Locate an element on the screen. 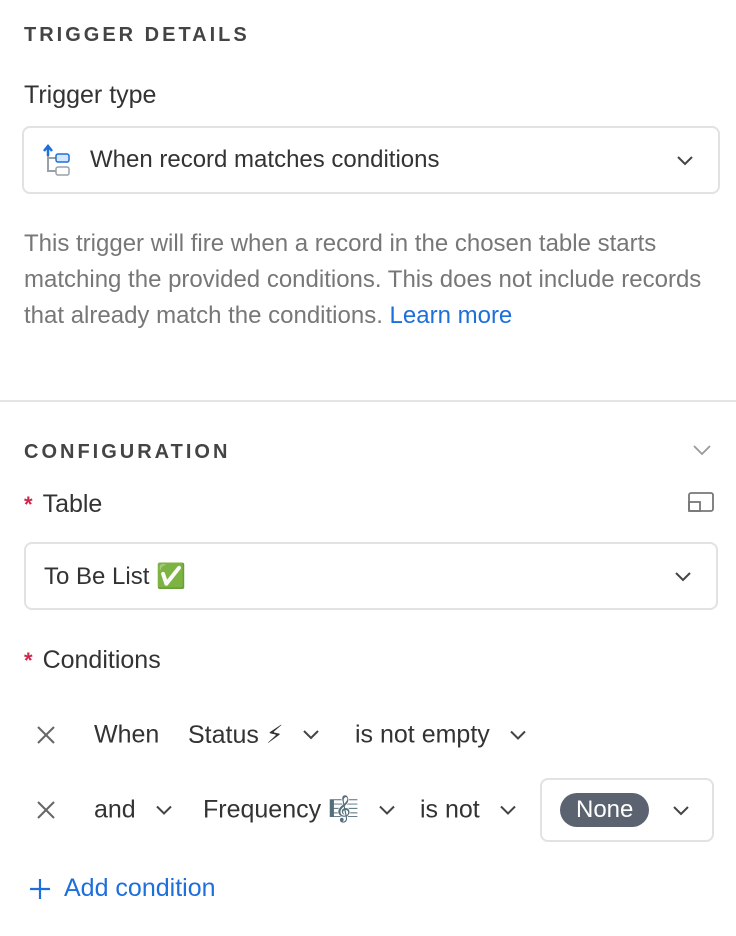 This screenshot has width=736, height=936. table-label: * Table is located at coordinates (63, 504).